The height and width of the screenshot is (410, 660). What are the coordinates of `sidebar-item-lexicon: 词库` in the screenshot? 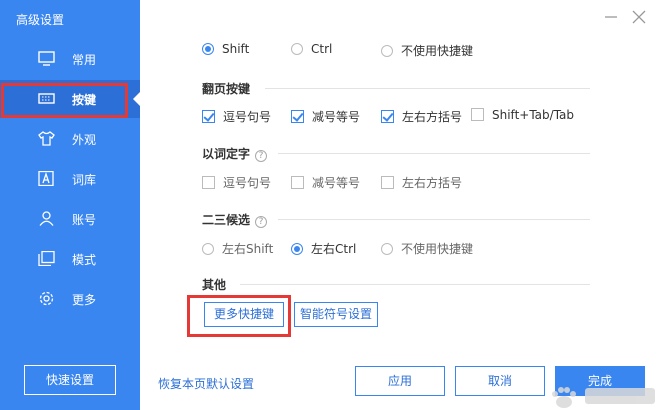 It's located at (70, 179).